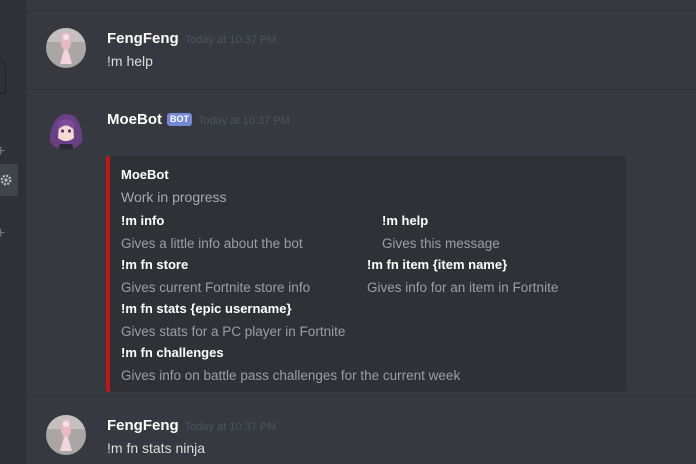 The height and width of the screenshot is (464, 696). I want to click on sidebar-search-input, so click(3, 78).